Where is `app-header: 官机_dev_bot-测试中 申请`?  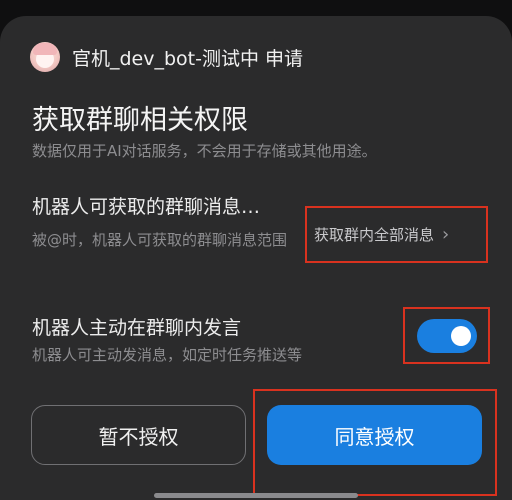
app-header: 官机_dev_bot-测试中 申请 is located at coordinates (166, 57).